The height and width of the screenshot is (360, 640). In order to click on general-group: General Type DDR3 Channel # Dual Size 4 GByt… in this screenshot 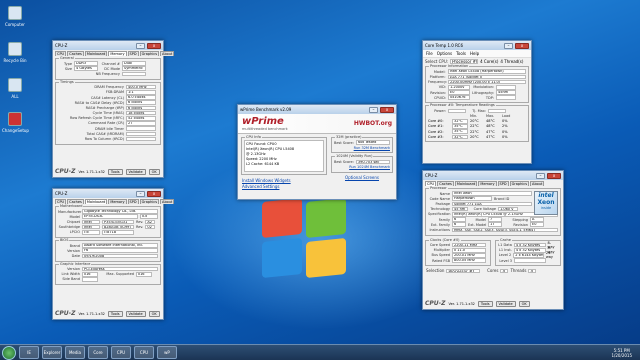, I will do `click(108, 68)`.